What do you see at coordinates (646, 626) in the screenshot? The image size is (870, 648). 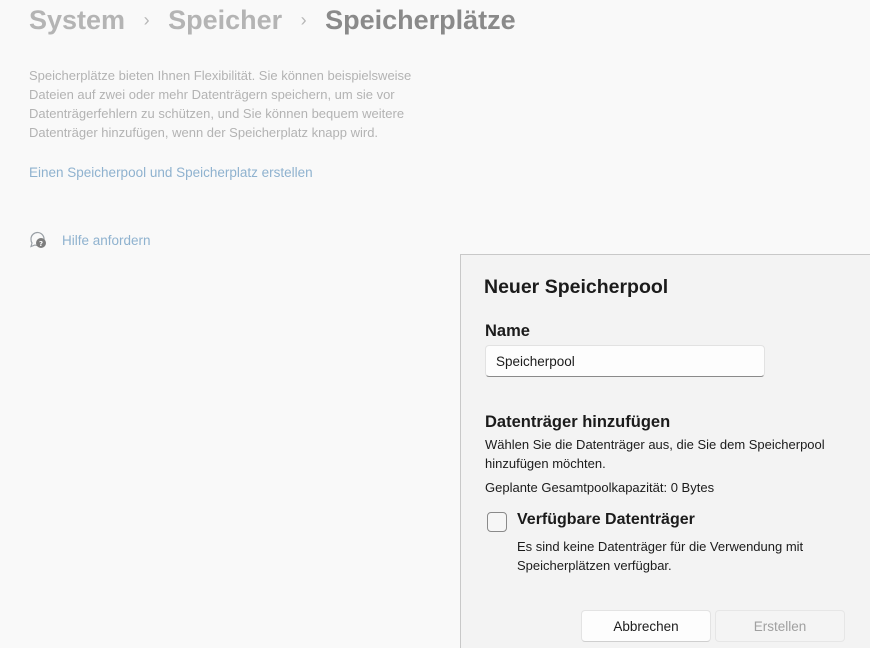 I see `cancel-button: Abbrechen` at bounding box center [646, 626].